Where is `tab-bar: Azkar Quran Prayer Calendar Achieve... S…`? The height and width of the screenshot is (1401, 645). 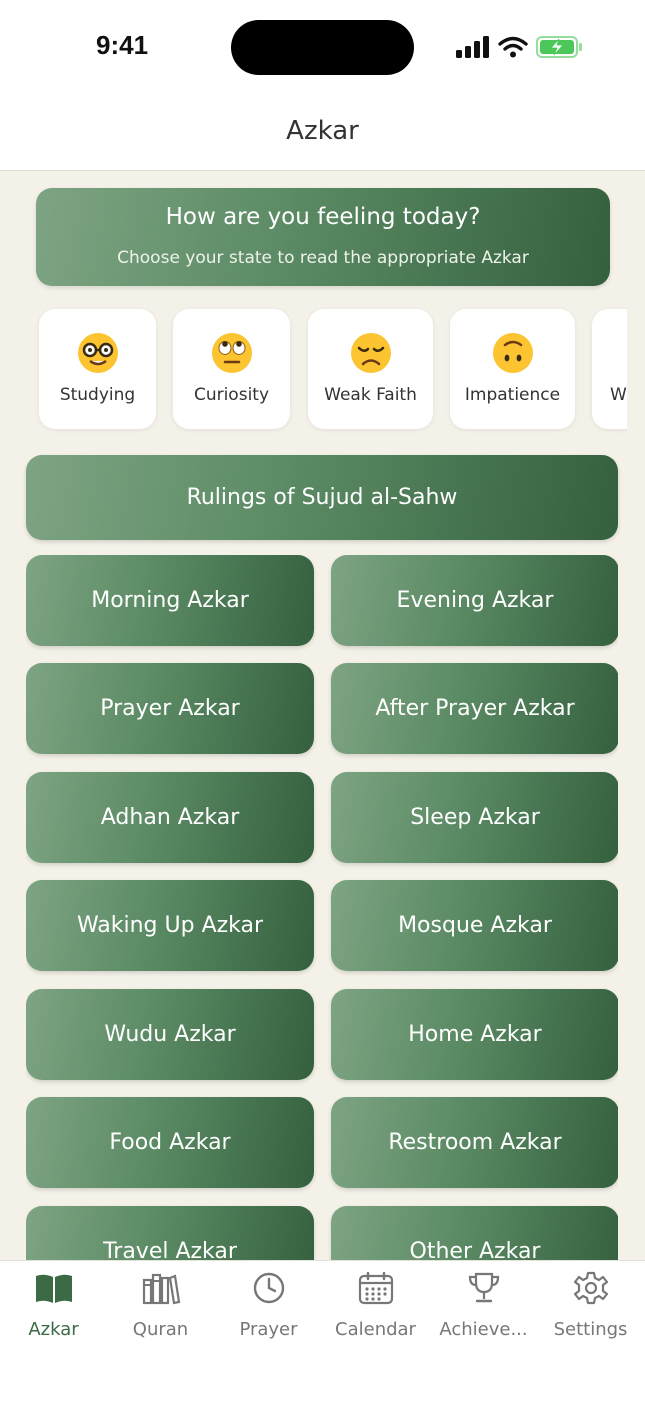
tab-bar: Azkar Quran Prayer Calendar Achieve... S… is located at coordinates (322, 1330).